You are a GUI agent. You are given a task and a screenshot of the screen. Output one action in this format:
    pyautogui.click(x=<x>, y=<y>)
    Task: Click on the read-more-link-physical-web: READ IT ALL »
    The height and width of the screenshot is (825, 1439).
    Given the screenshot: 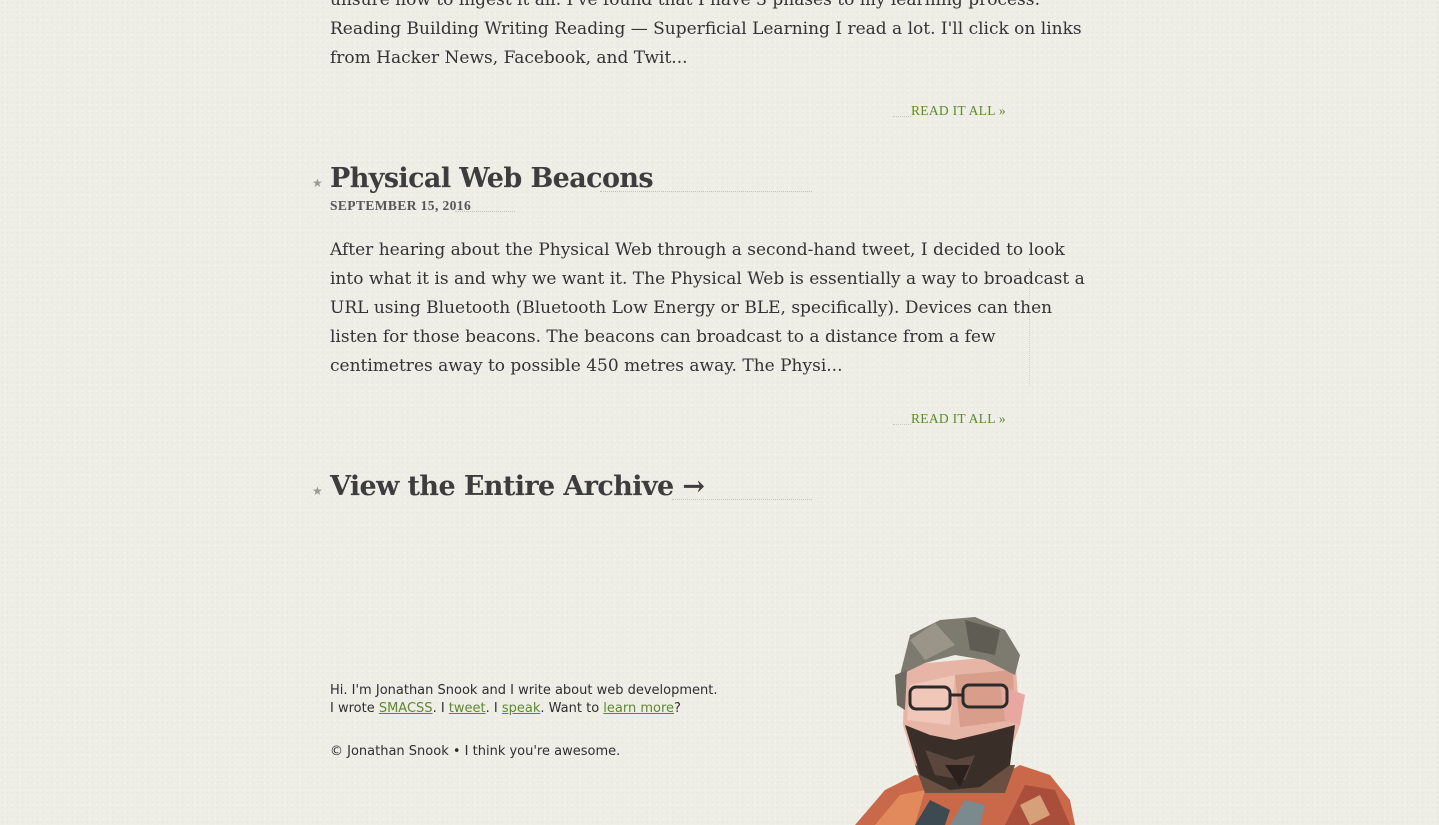 What is the action you would take?
    pyautogui.click(x=949, y=419)
    